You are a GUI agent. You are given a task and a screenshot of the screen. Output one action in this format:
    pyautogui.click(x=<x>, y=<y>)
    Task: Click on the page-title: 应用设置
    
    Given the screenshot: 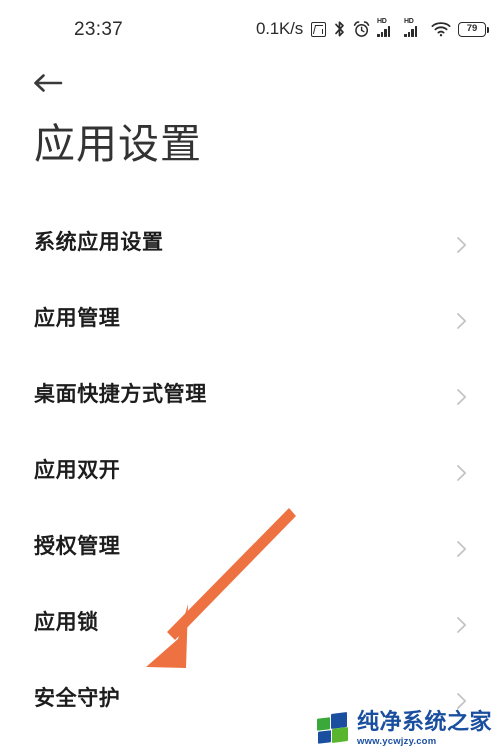 What is the action you would take?
    pyautogui.click(x=118, y=144)
    